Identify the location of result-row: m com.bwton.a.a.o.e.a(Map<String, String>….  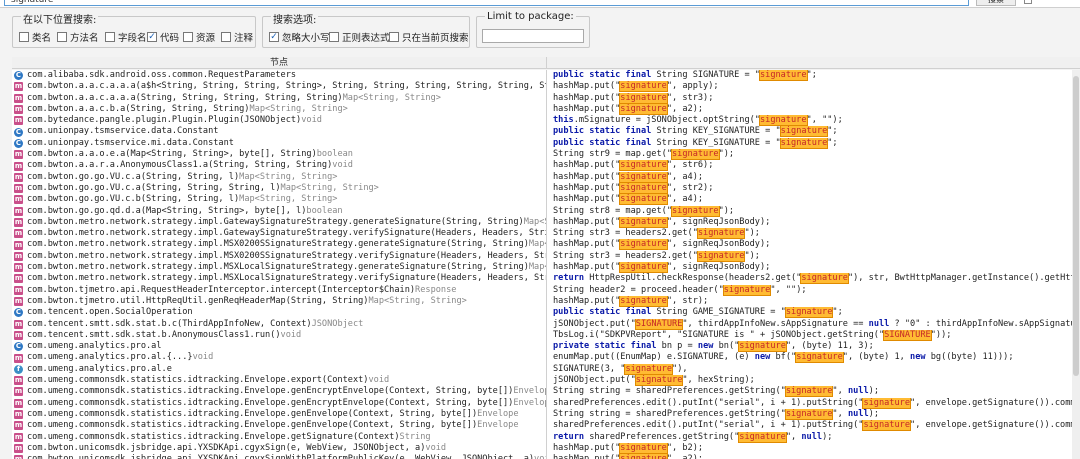
(279, 154).